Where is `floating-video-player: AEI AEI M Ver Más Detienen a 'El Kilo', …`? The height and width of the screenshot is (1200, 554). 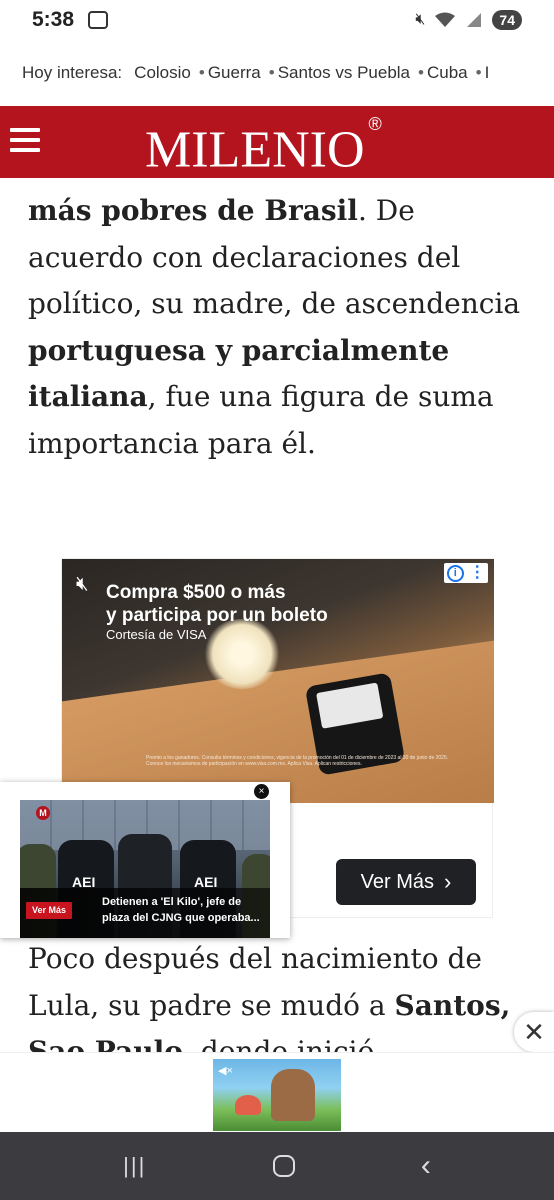
floating-video-player: AEI AEI M Ver Más Detienen a 'El Kilo', … is located at coordinates (145, 860).